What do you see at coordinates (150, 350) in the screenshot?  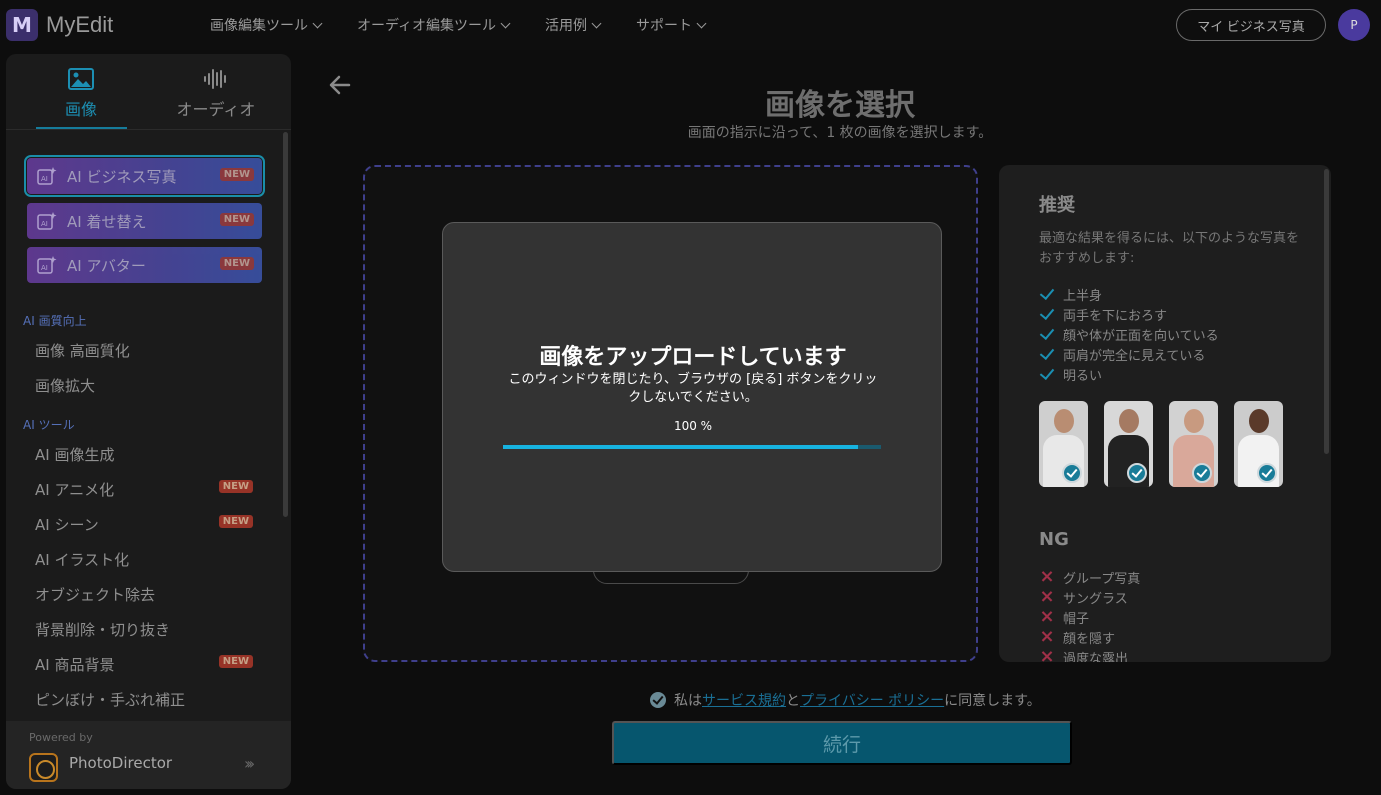 I see `sidebar-item-enhance: 画像 高画質化` at bounding box center [150, 350].